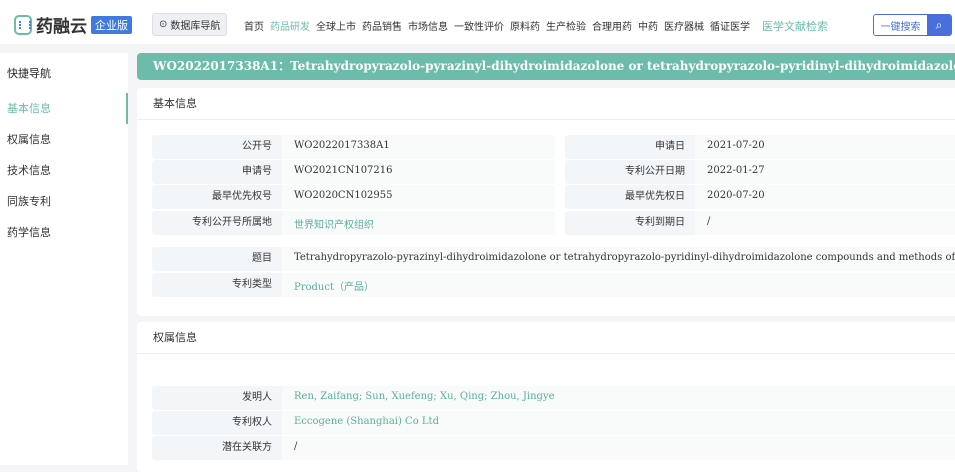 The image size is (955, 472). I want to click on field-label: 题目, so click(217, 259).